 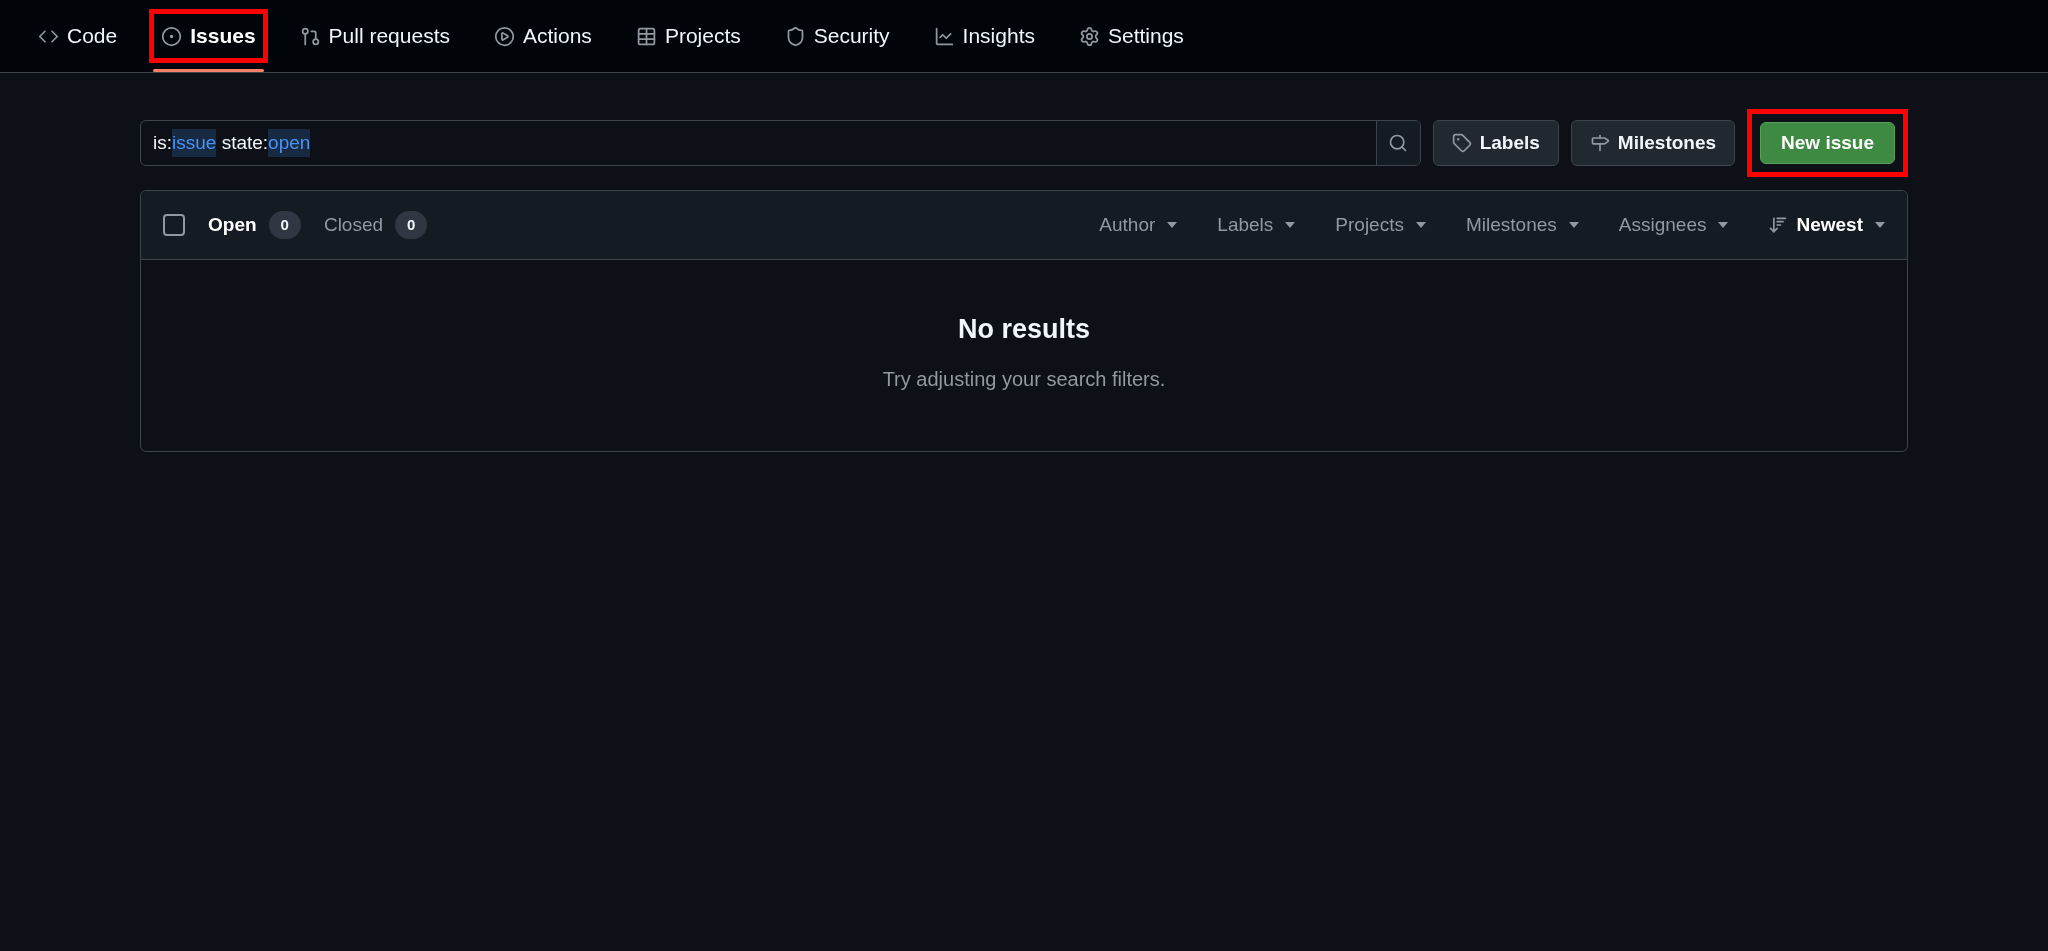 I want to click on signpost-icon, so click(x=1599, y=143).